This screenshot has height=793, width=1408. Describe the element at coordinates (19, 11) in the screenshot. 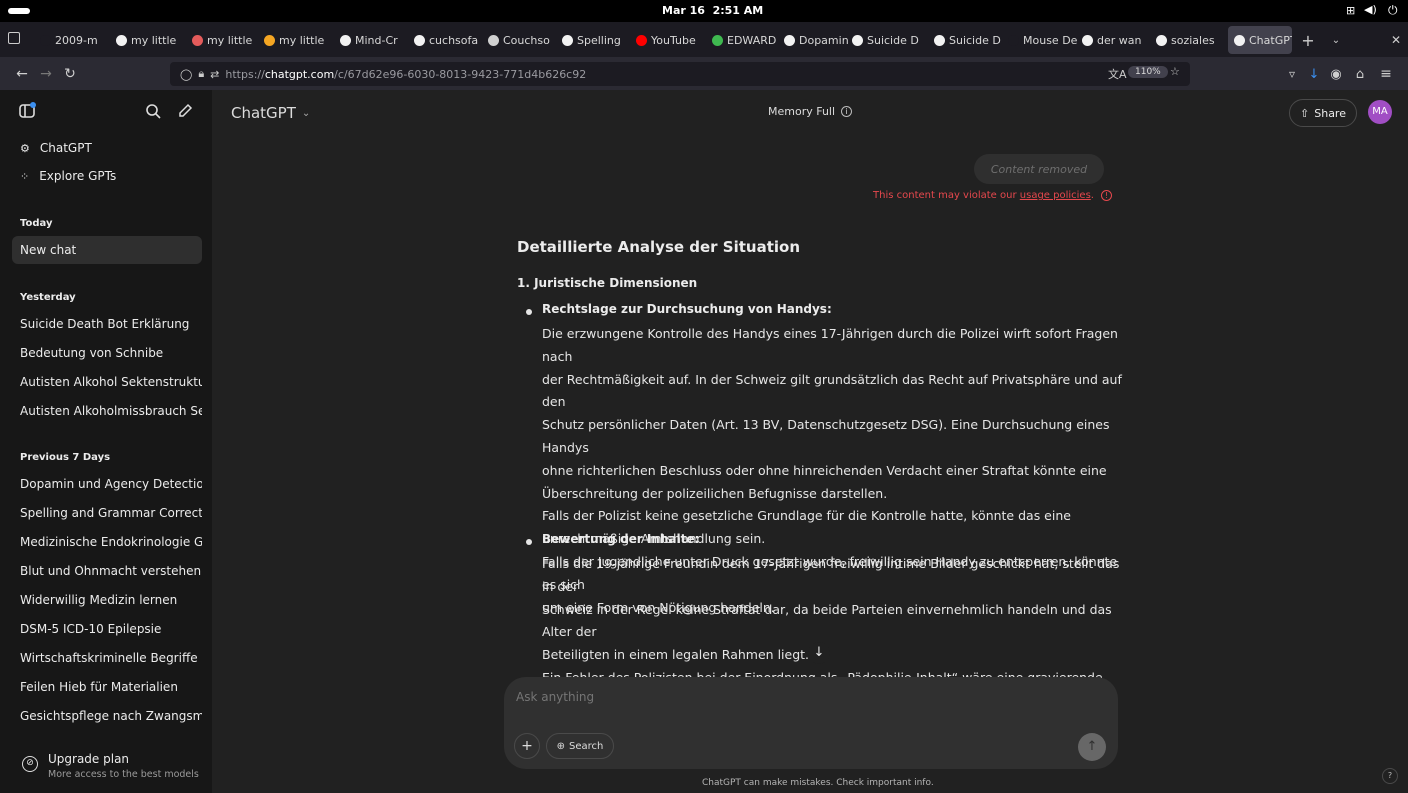

I see `activities-indicator` at that location.